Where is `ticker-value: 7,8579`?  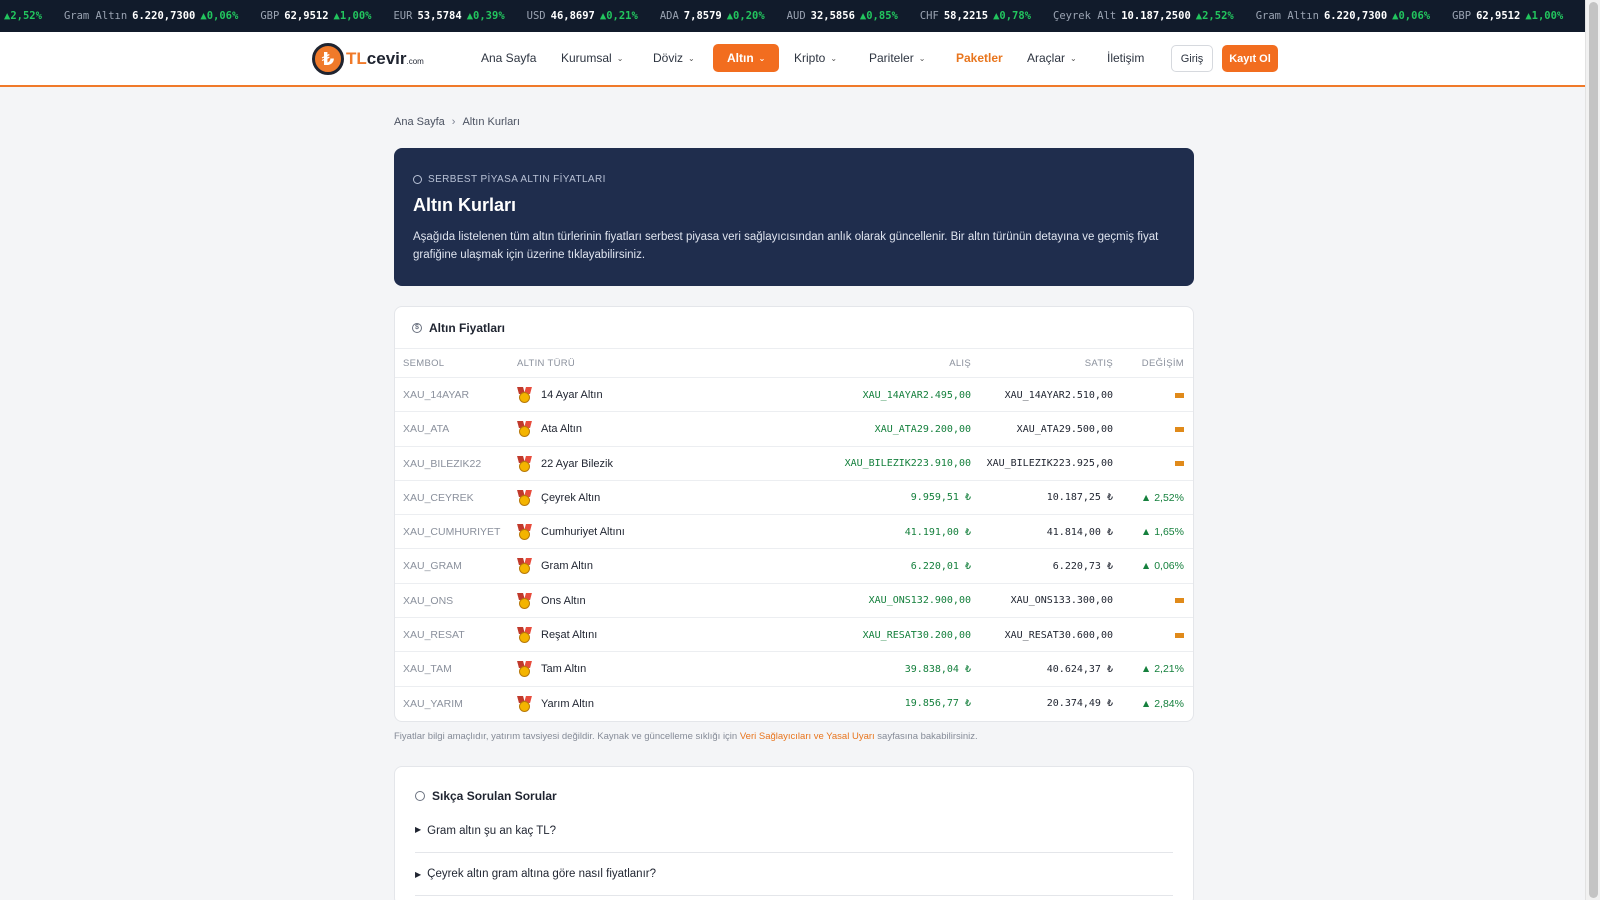
ticker-value: 7,8579 is located at coordinates (702, 16).